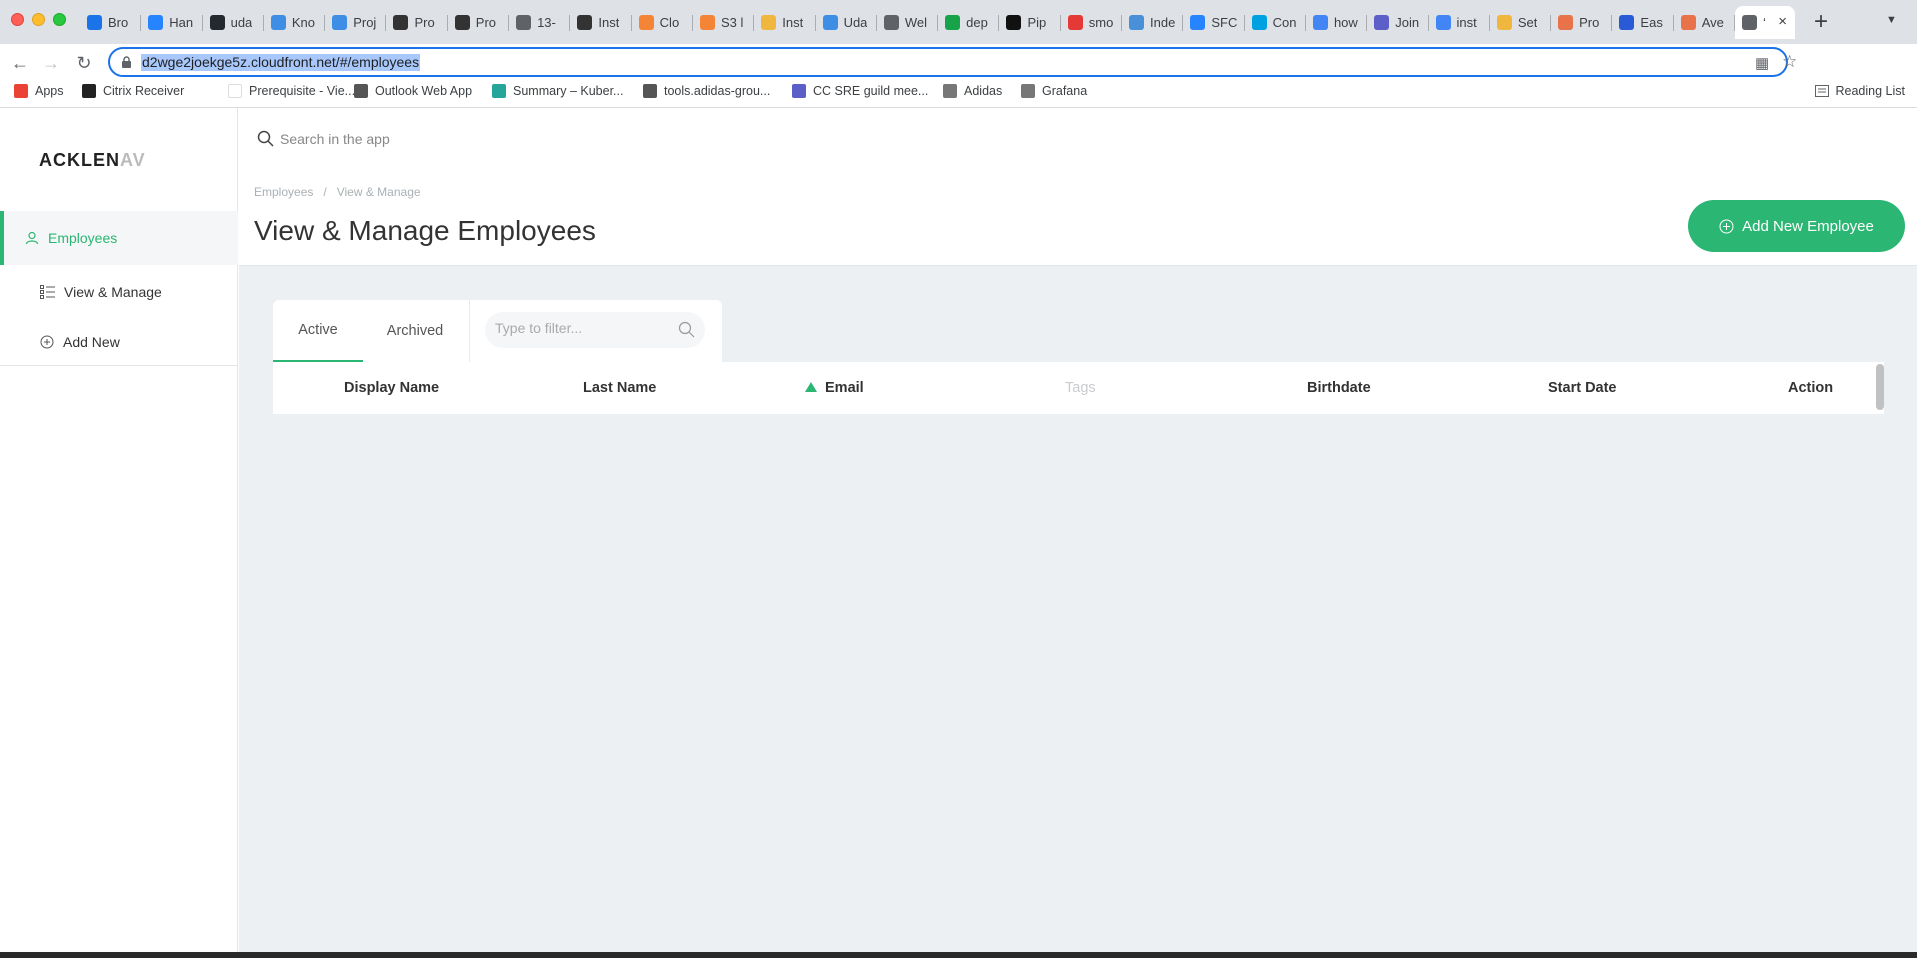 This screenshot has height=958, width=1917. Describe the element at coordinates (84, 63) in the screenshot. I see `reload-icon: ↻` at that location.